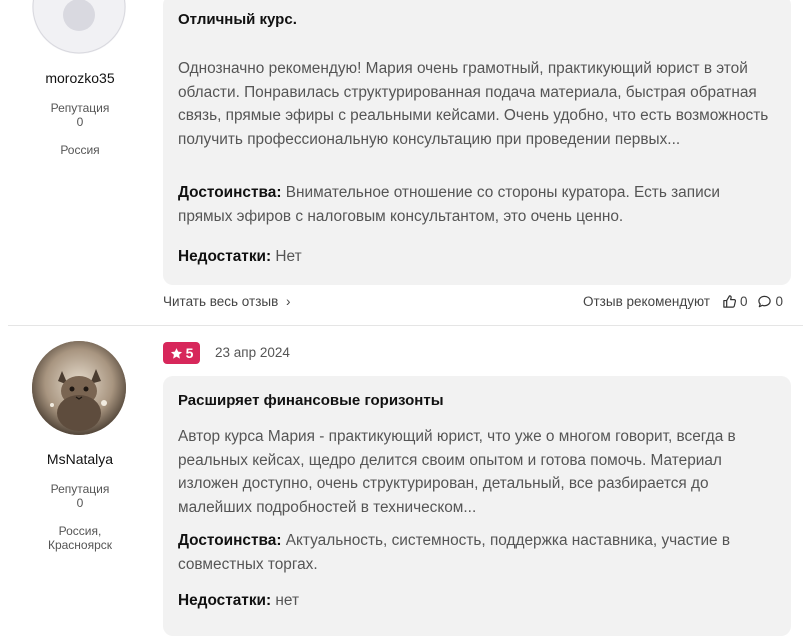 This screenshot has width=803, height=636. Describe the element at coordinates (779, 301) in the screenshot. I see `comments-count: 0` at that location.